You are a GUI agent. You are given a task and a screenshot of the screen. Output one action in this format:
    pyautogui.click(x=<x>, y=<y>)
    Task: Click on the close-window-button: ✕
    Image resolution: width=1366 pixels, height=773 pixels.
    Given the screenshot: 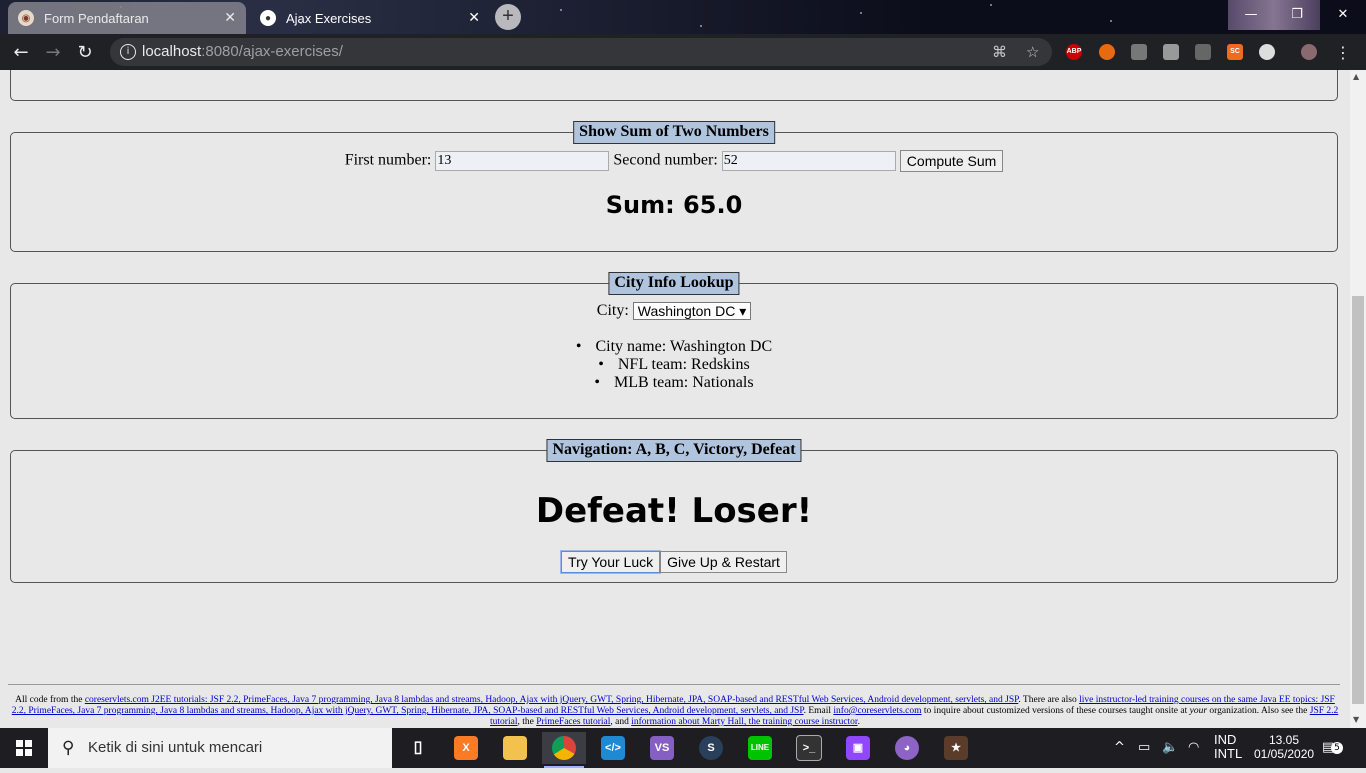 What is the action you would take?
    pyautogui.click(x=1343, y=15)
    